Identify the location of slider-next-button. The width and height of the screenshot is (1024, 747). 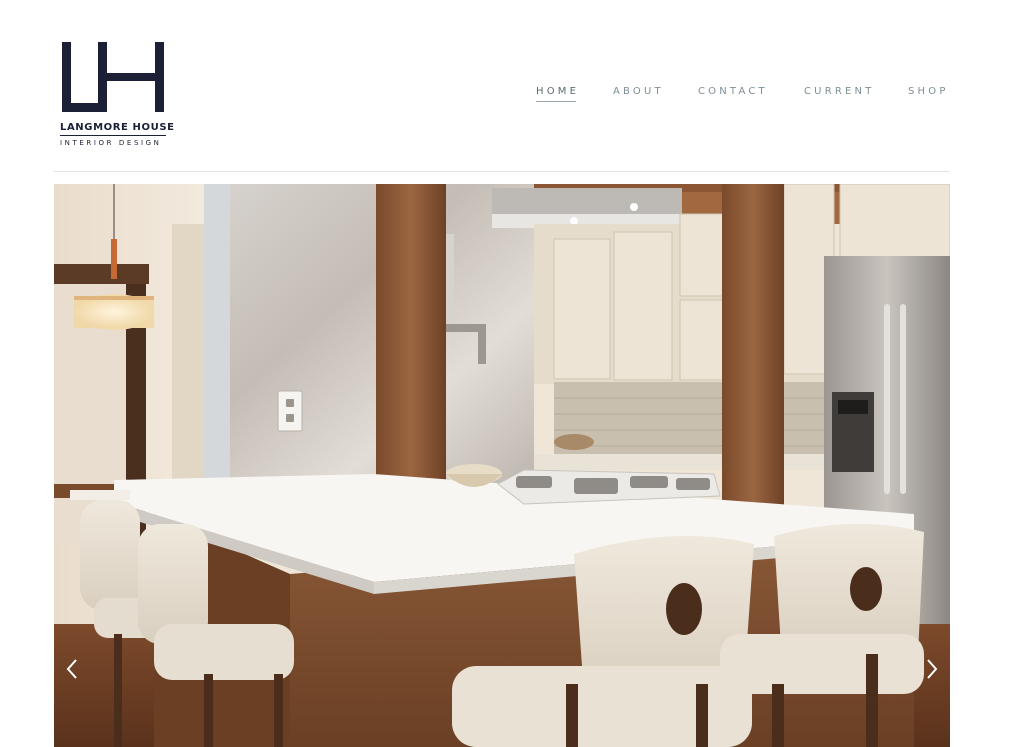
(932, 669).